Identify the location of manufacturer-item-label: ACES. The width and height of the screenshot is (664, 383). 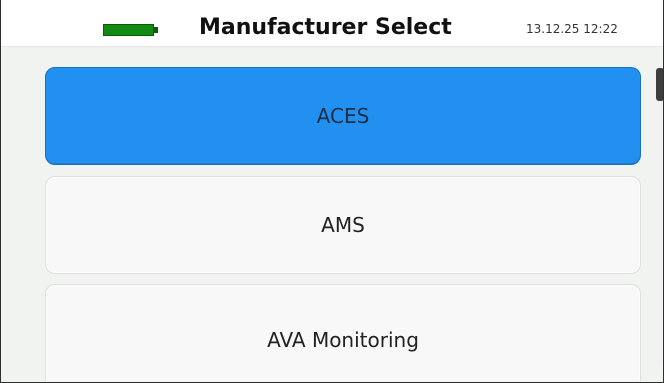
(343, 116).